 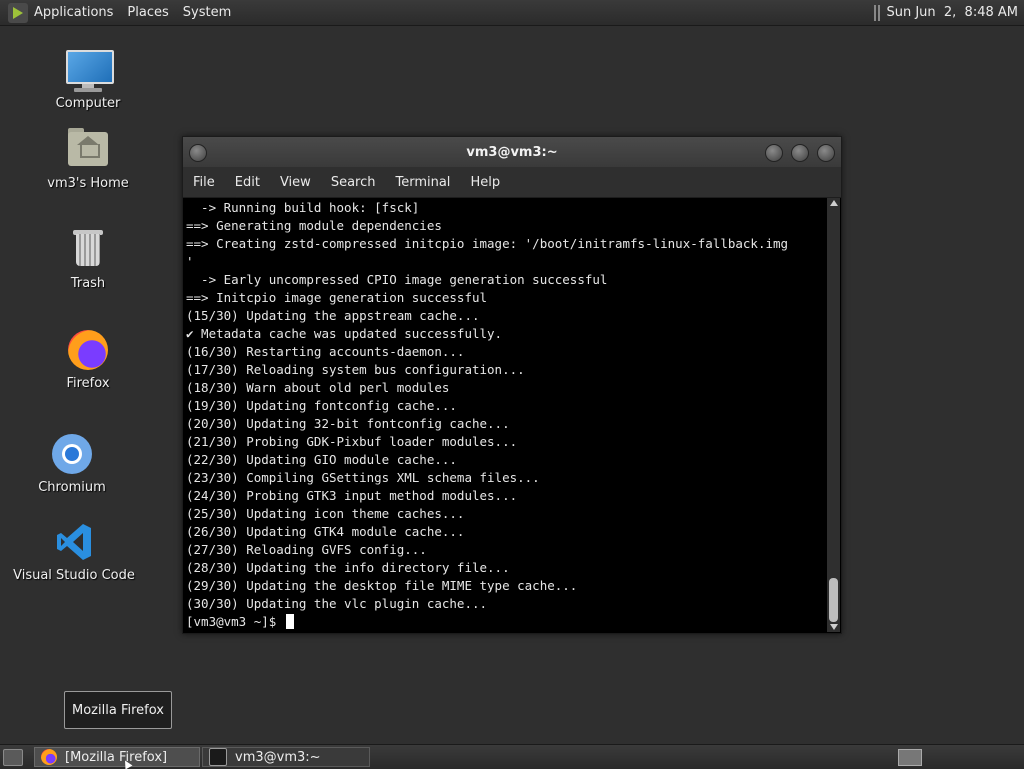 I want to click on menu-file: File, so click(x=204, y=182).